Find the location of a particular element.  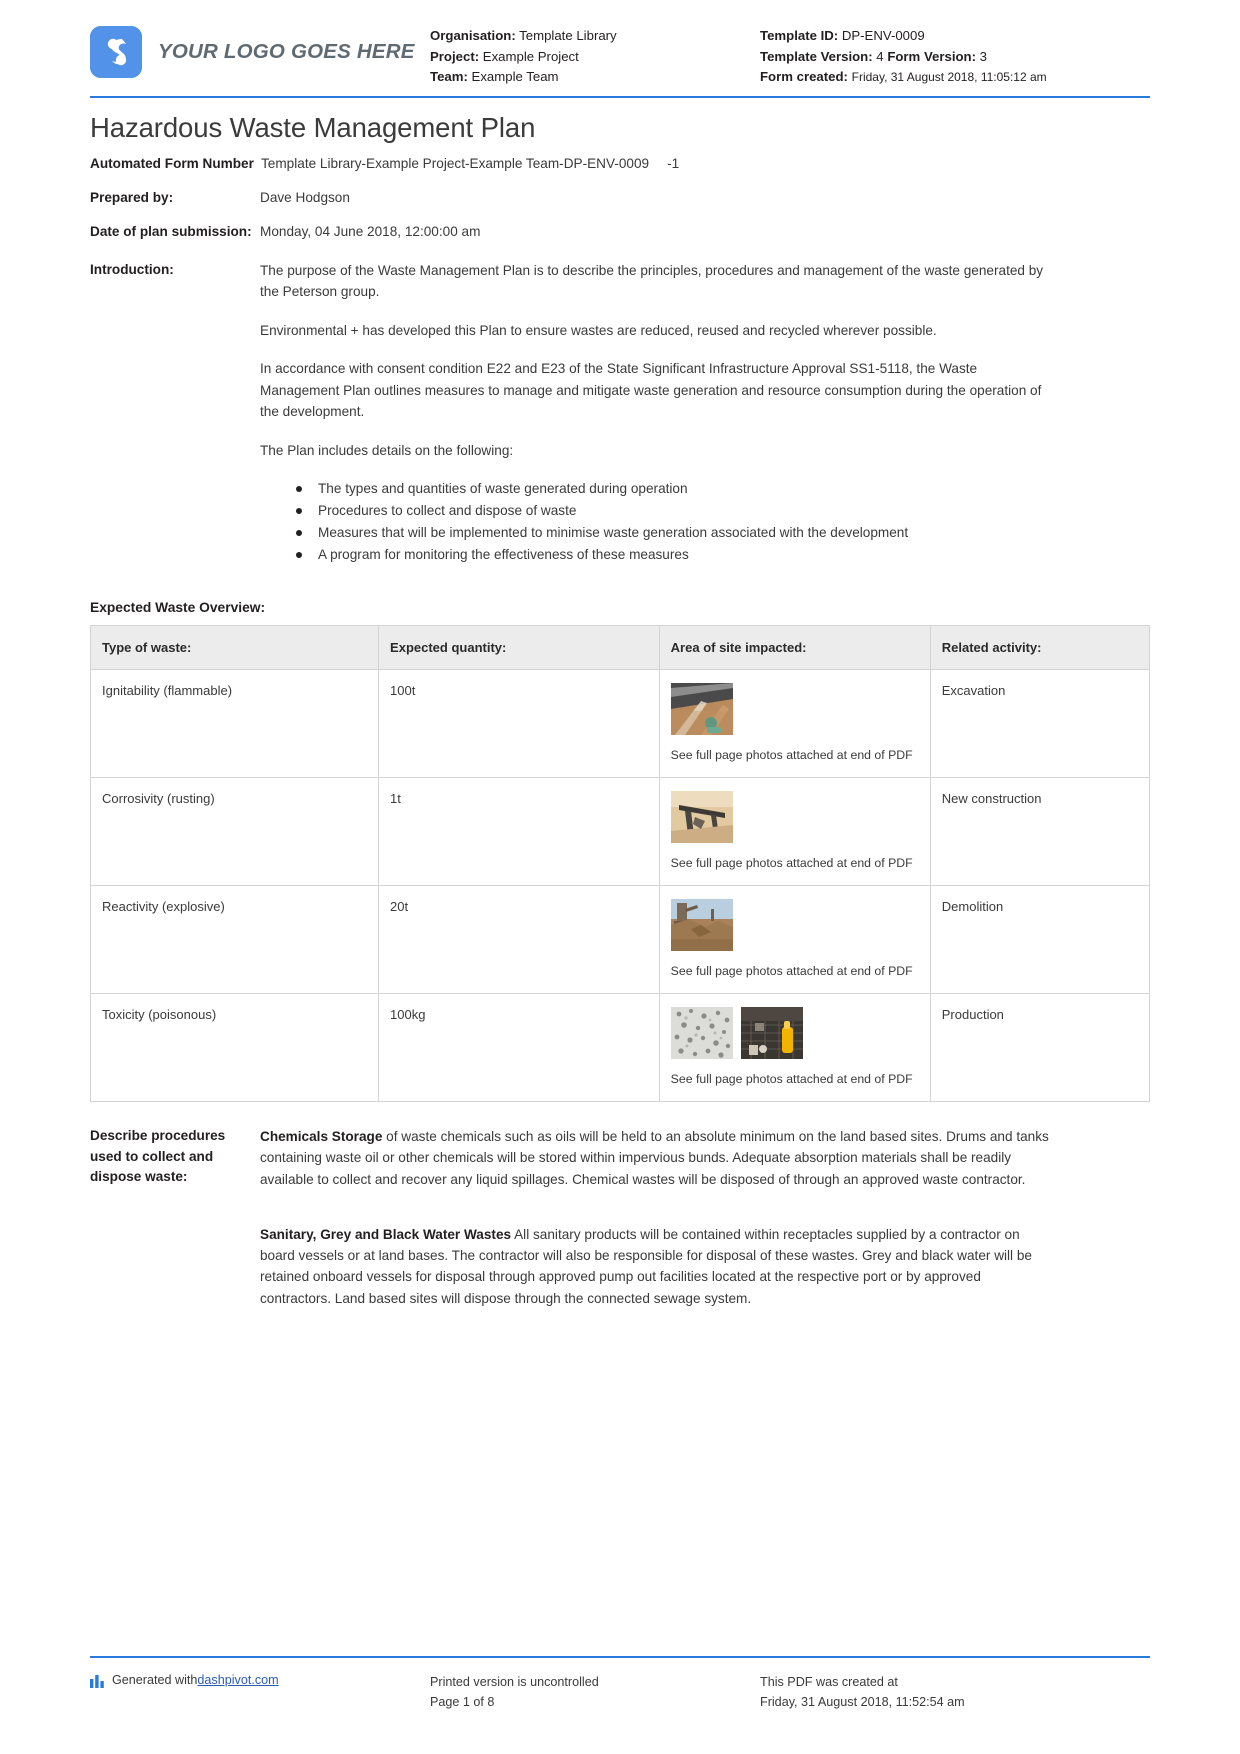

logo-block: YOUR LOGO GOES HERE is located at coordinates (260, 50).